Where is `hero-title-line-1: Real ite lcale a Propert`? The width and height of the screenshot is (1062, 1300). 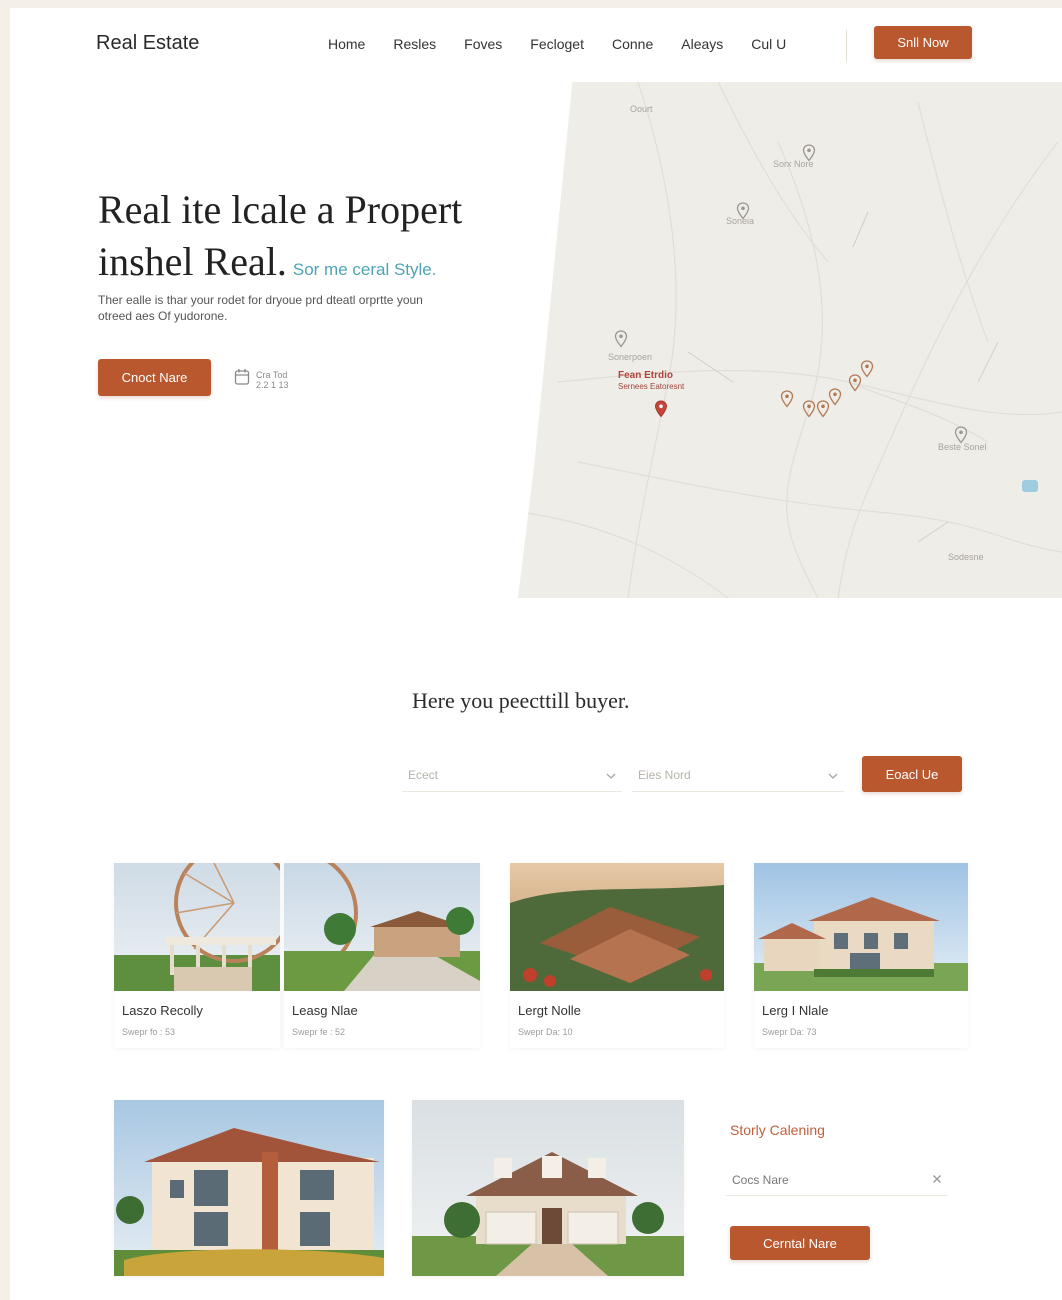 hero-title-line-1: Real ite lcale a Propert is located at coordinates (280, 209).